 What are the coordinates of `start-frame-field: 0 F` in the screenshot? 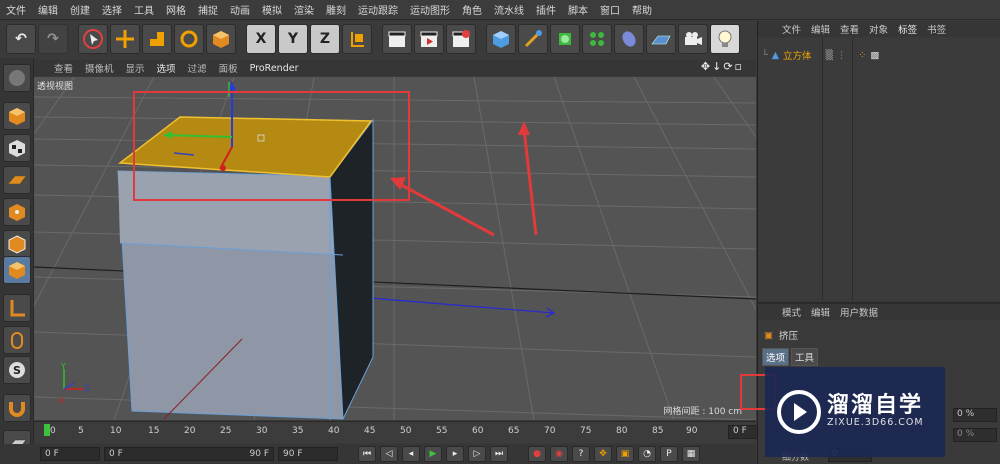 It's located at (70, 454).